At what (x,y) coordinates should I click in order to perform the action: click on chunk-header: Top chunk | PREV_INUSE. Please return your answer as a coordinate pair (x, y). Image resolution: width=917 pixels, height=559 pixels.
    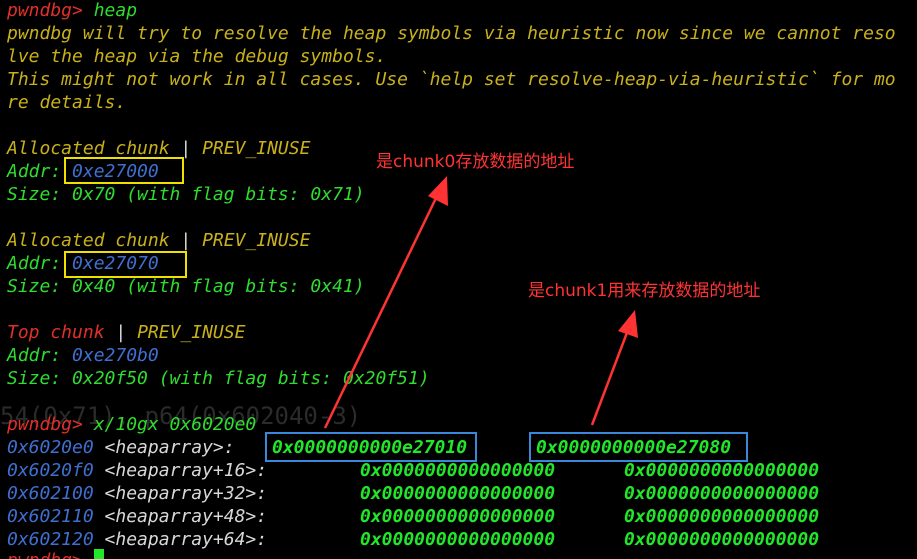
    Looking at the image, I should click on (126, 332).